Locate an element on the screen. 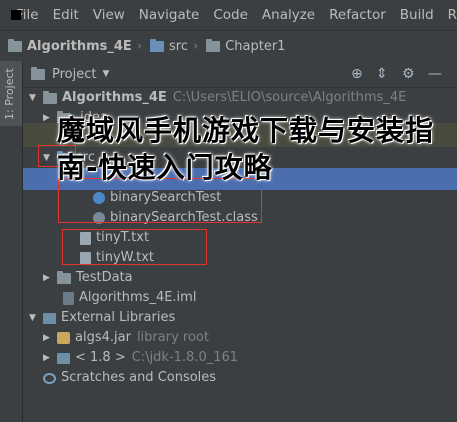  menu-run: Run is located at coordinates (452, 15).